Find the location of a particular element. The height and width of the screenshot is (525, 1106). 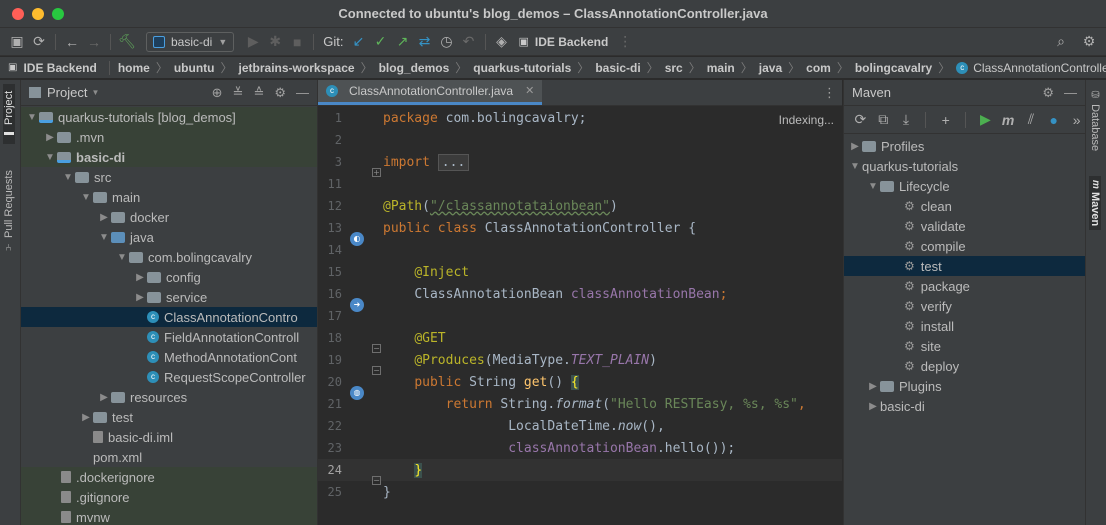

tree-item: ▶ Plugins is located at coordinates (964, 386).